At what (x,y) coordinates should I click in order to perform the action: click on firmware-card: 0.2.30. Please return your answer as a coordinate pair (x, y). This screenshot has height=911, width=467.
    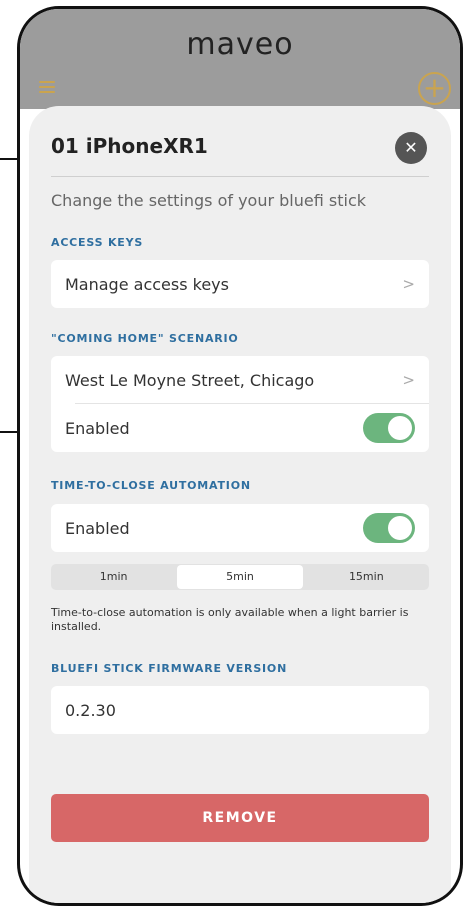
    Looking at the image, I should click on (240, 710).